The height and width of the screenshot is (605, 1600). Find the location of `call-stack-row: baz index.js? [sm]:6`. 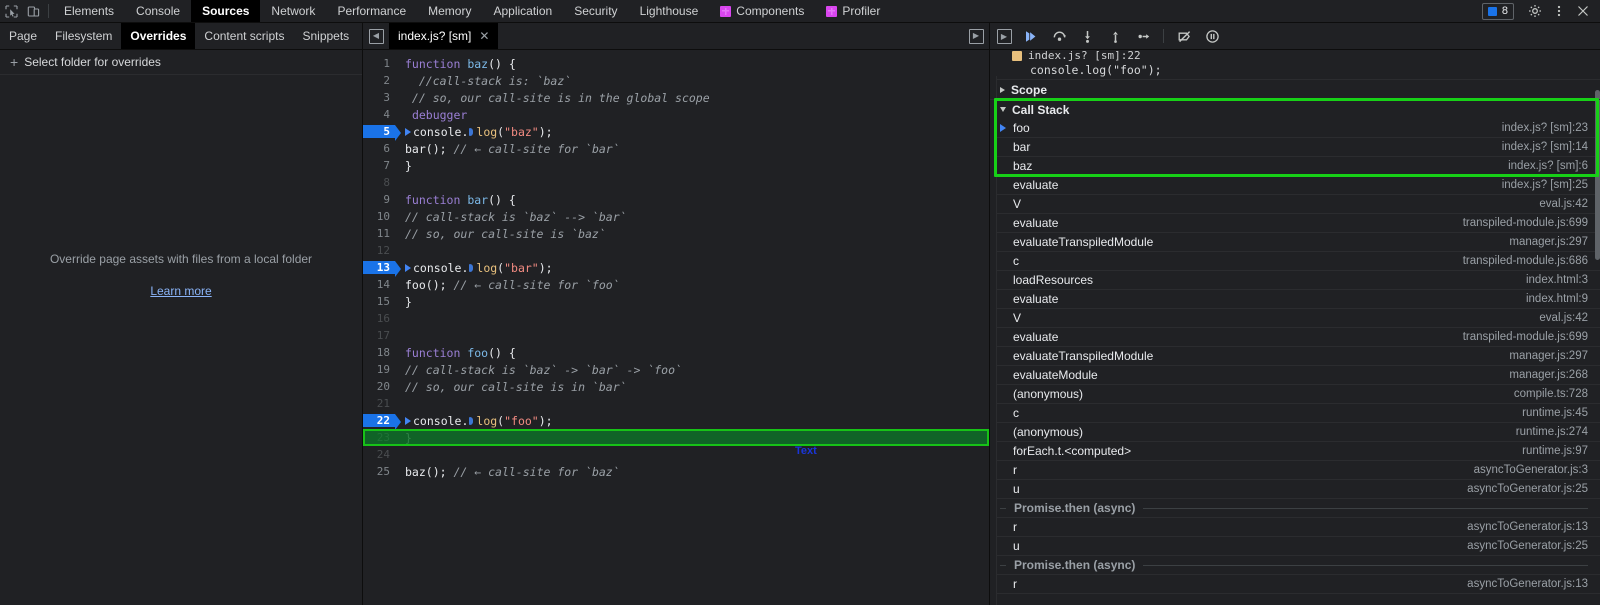

call-stack-row: baz index.js? [sm]:6 is located at coordinates (1295, 166).